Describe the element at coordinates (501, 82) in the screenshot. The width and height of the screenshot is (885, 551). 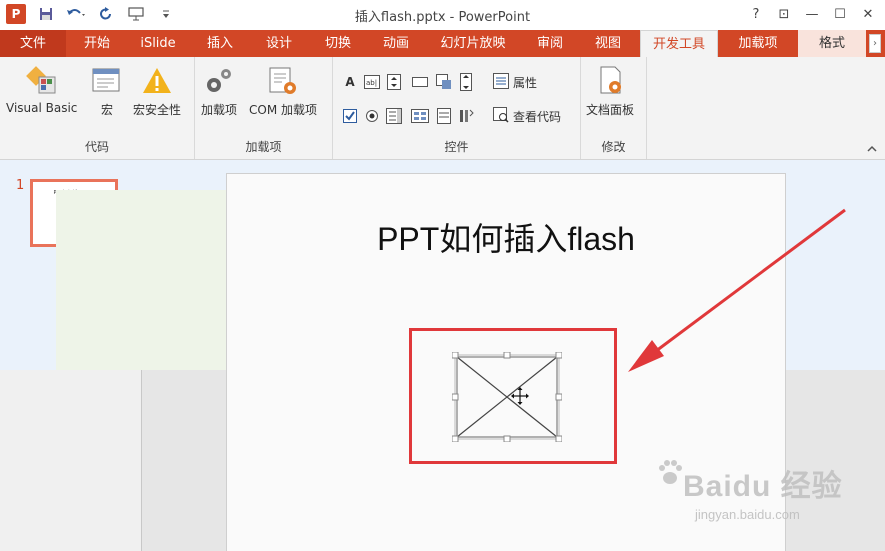
I see `properties-icon` at that location.